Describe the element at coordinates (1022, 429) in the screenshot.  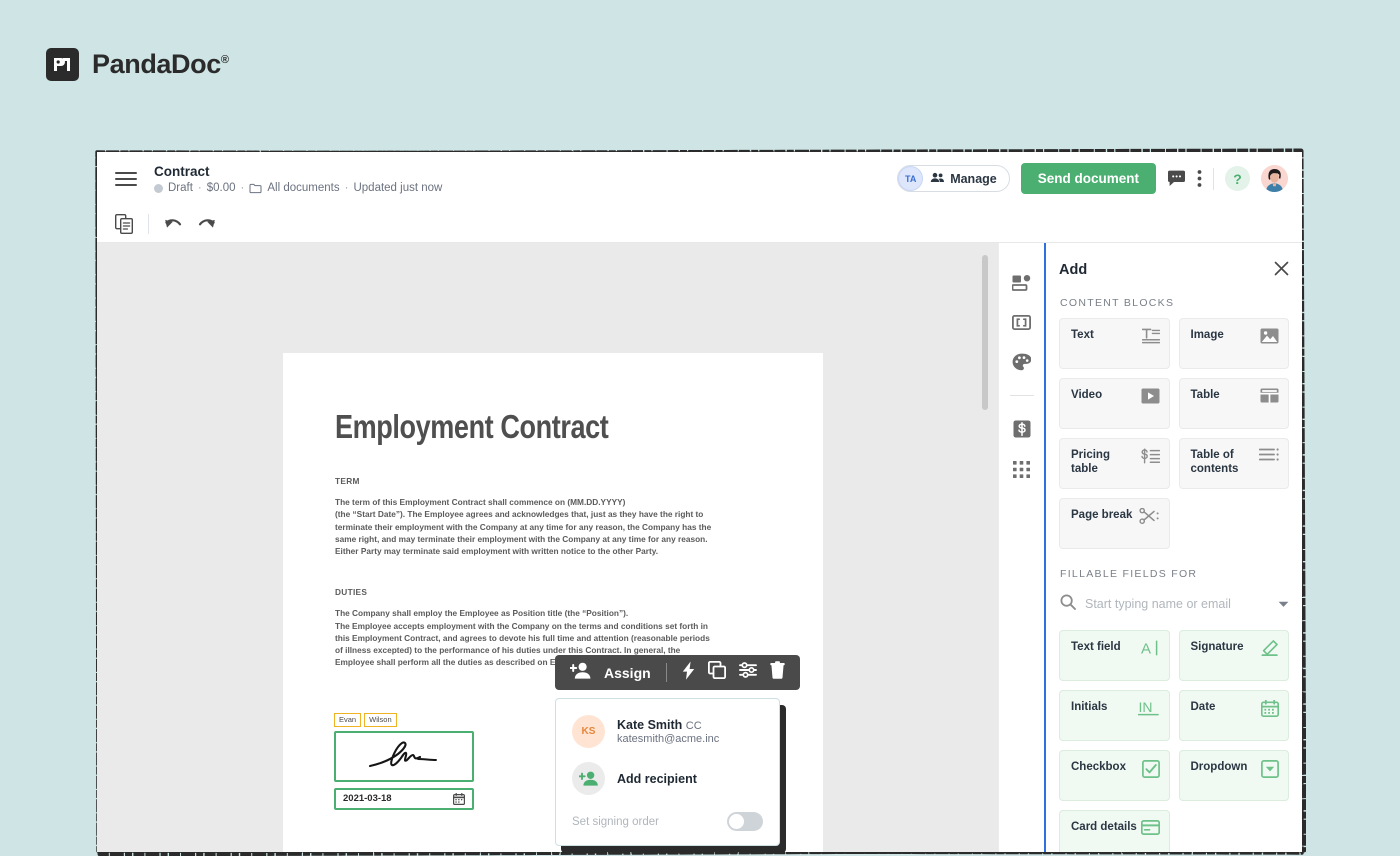
I see `pricing-dollar-icon` at that location.